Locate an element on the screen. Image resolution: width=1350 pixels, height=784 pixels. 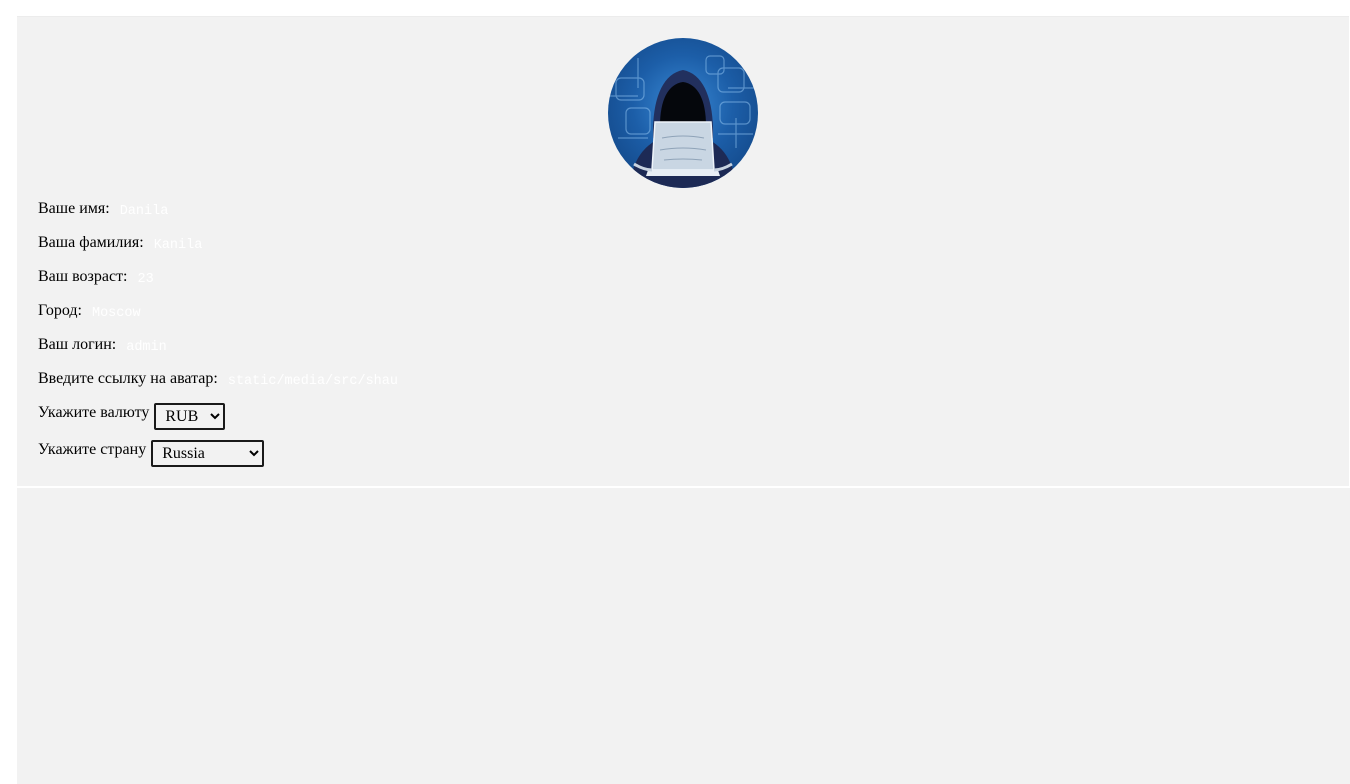
avatar is located at coordinates (683, 113).